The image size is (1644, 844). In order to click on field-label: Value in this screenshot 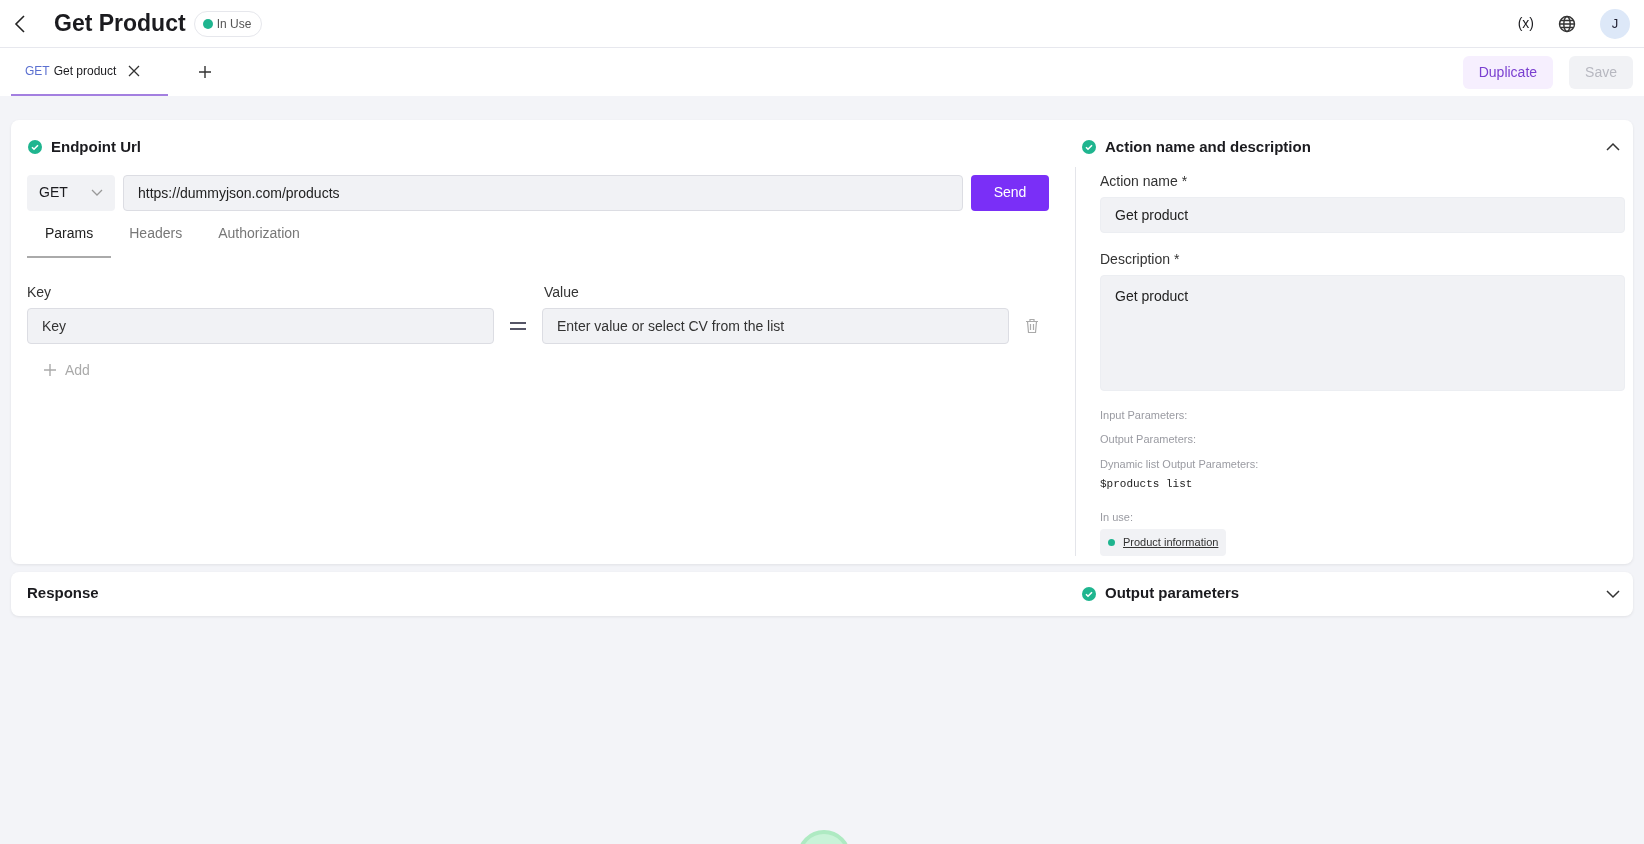, I will do `click(561, 292)`.